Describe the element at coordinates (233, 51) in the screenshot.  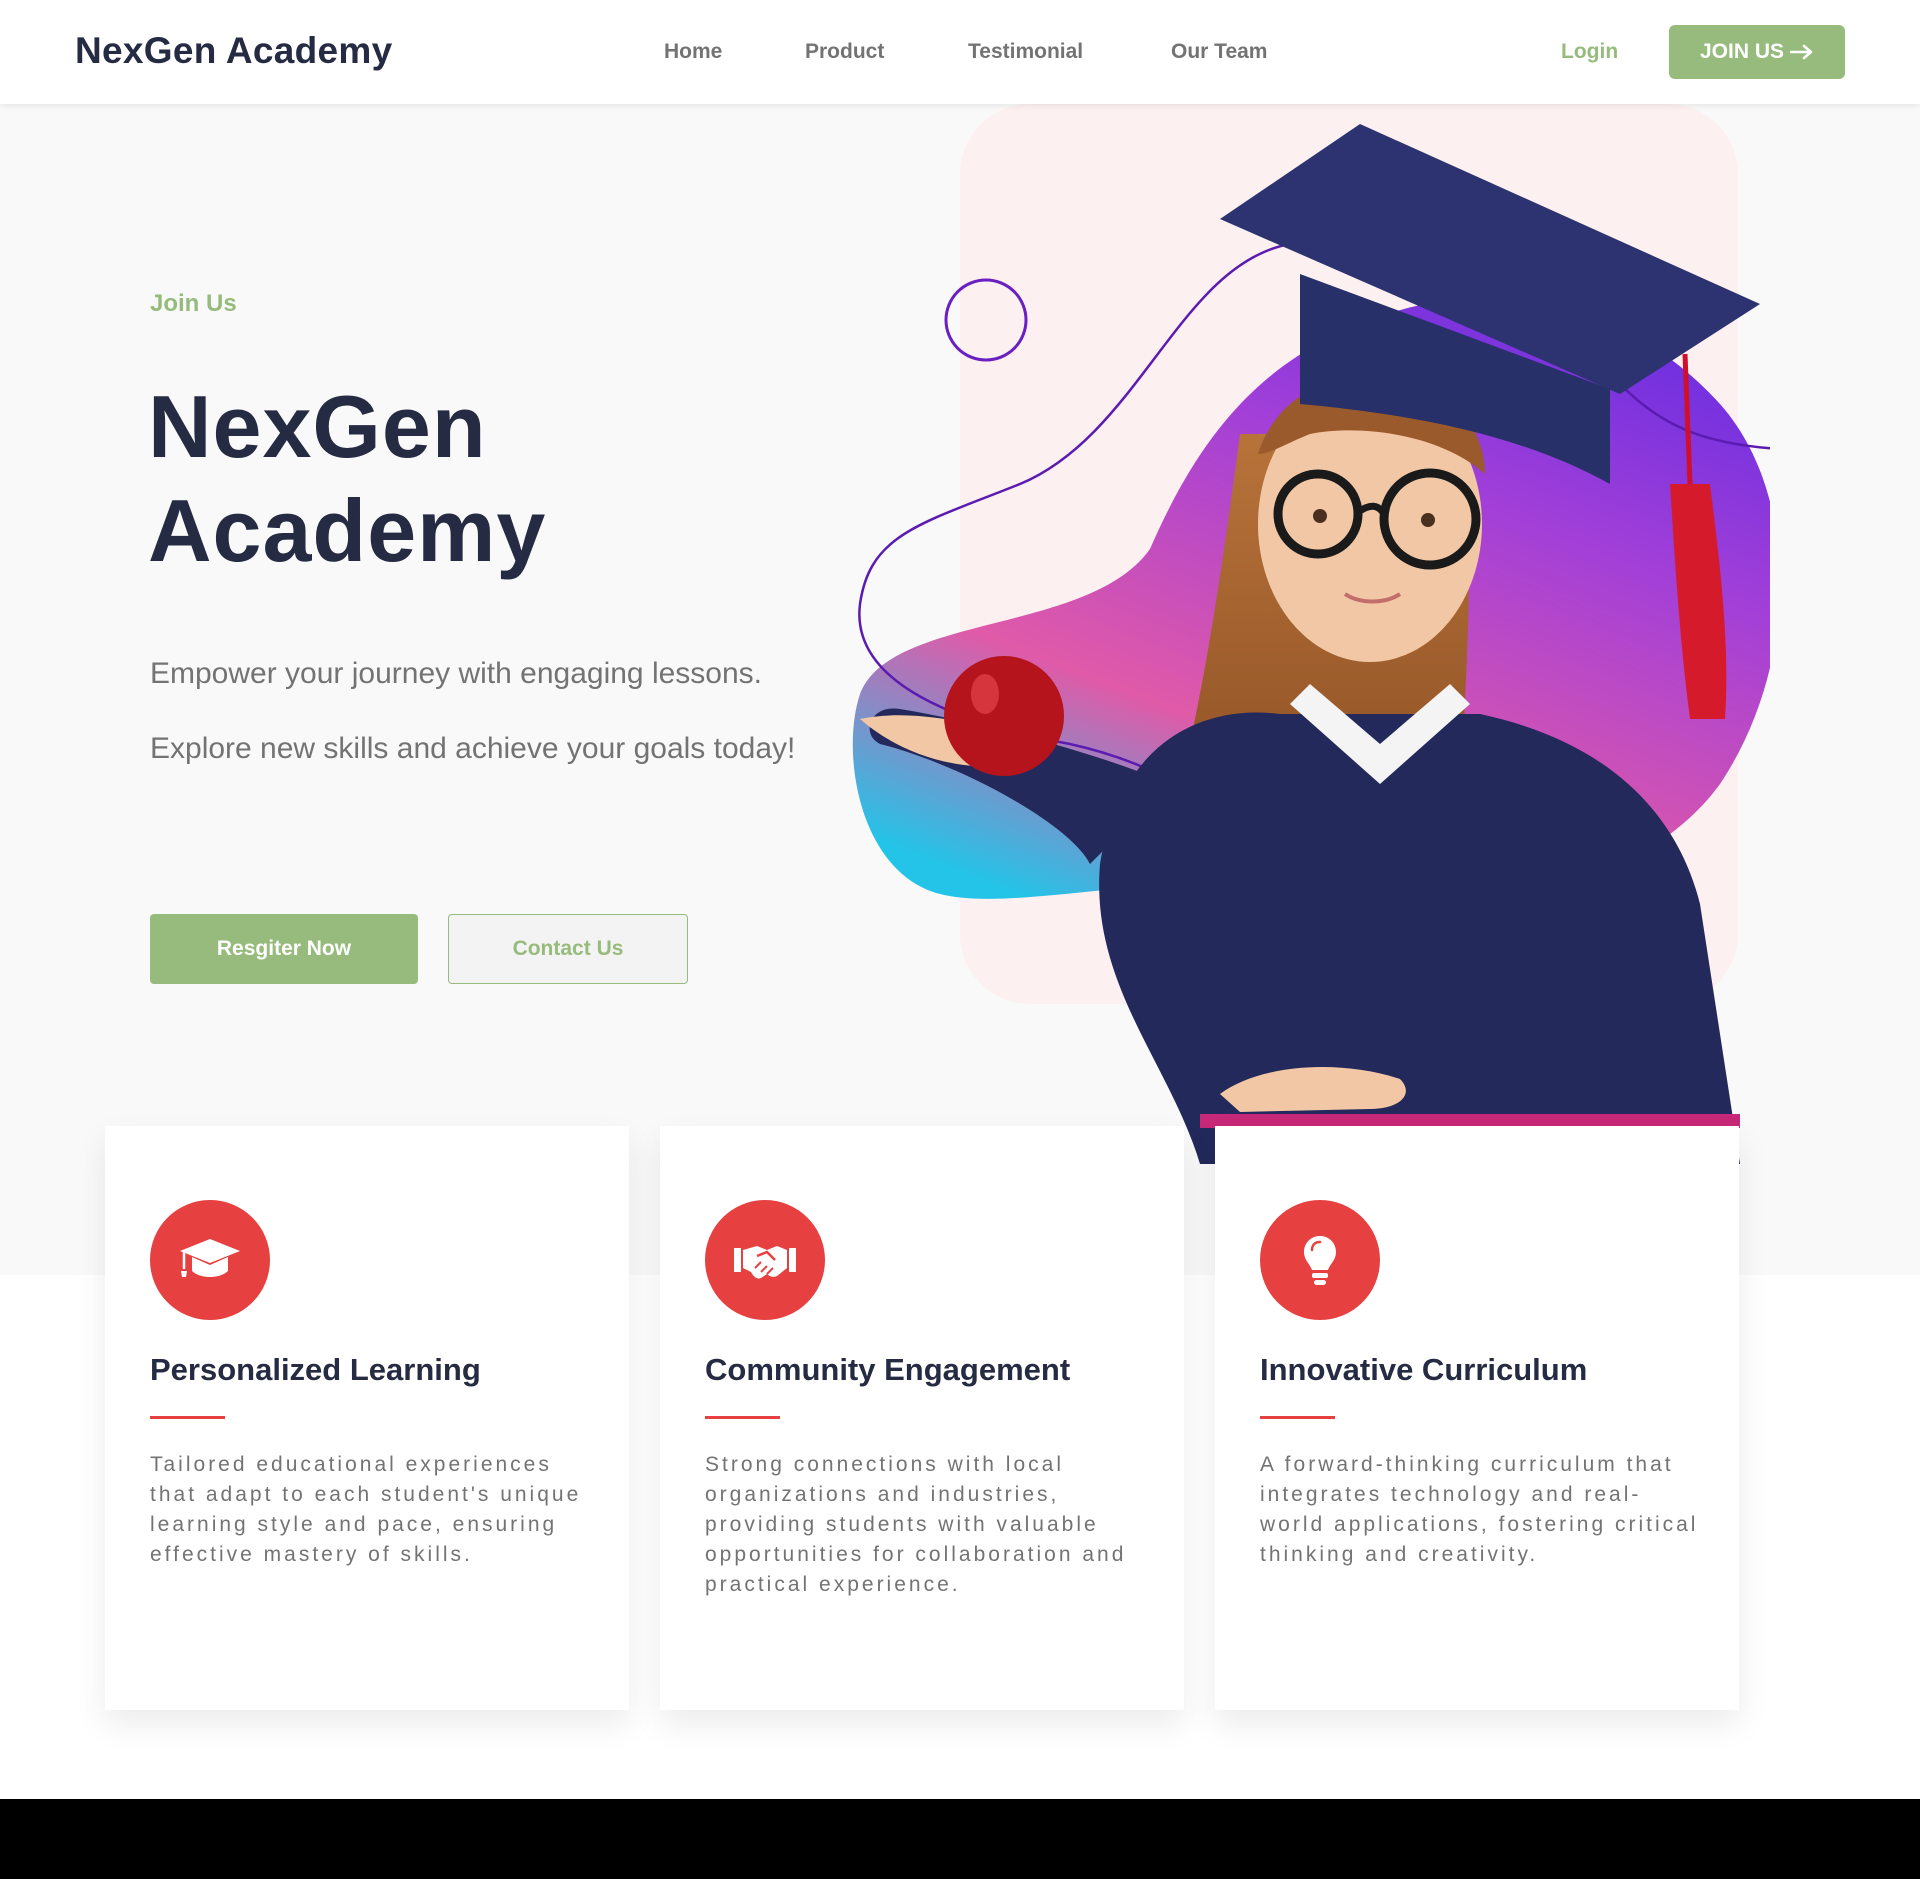
I see `brand-logo: NexGen Academy` at that location.